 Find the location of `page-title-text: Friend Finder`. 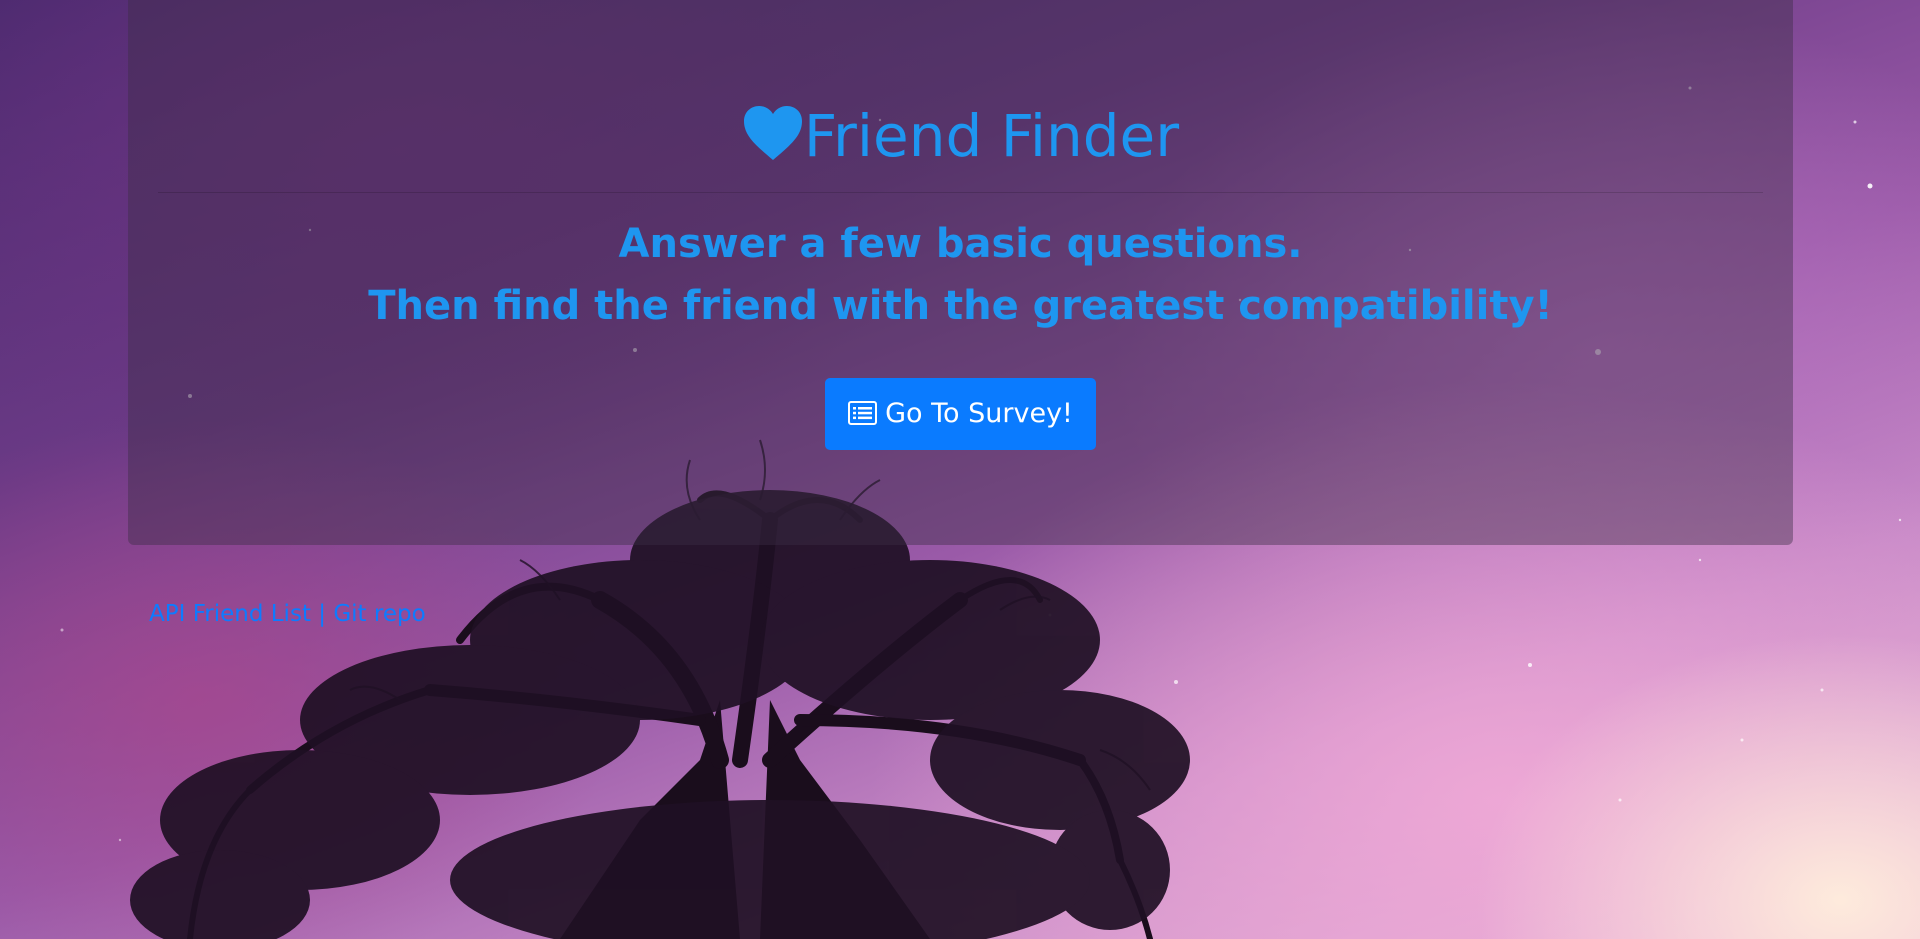

page-title-text: Friend Finder is located at coordinates (991, 136).